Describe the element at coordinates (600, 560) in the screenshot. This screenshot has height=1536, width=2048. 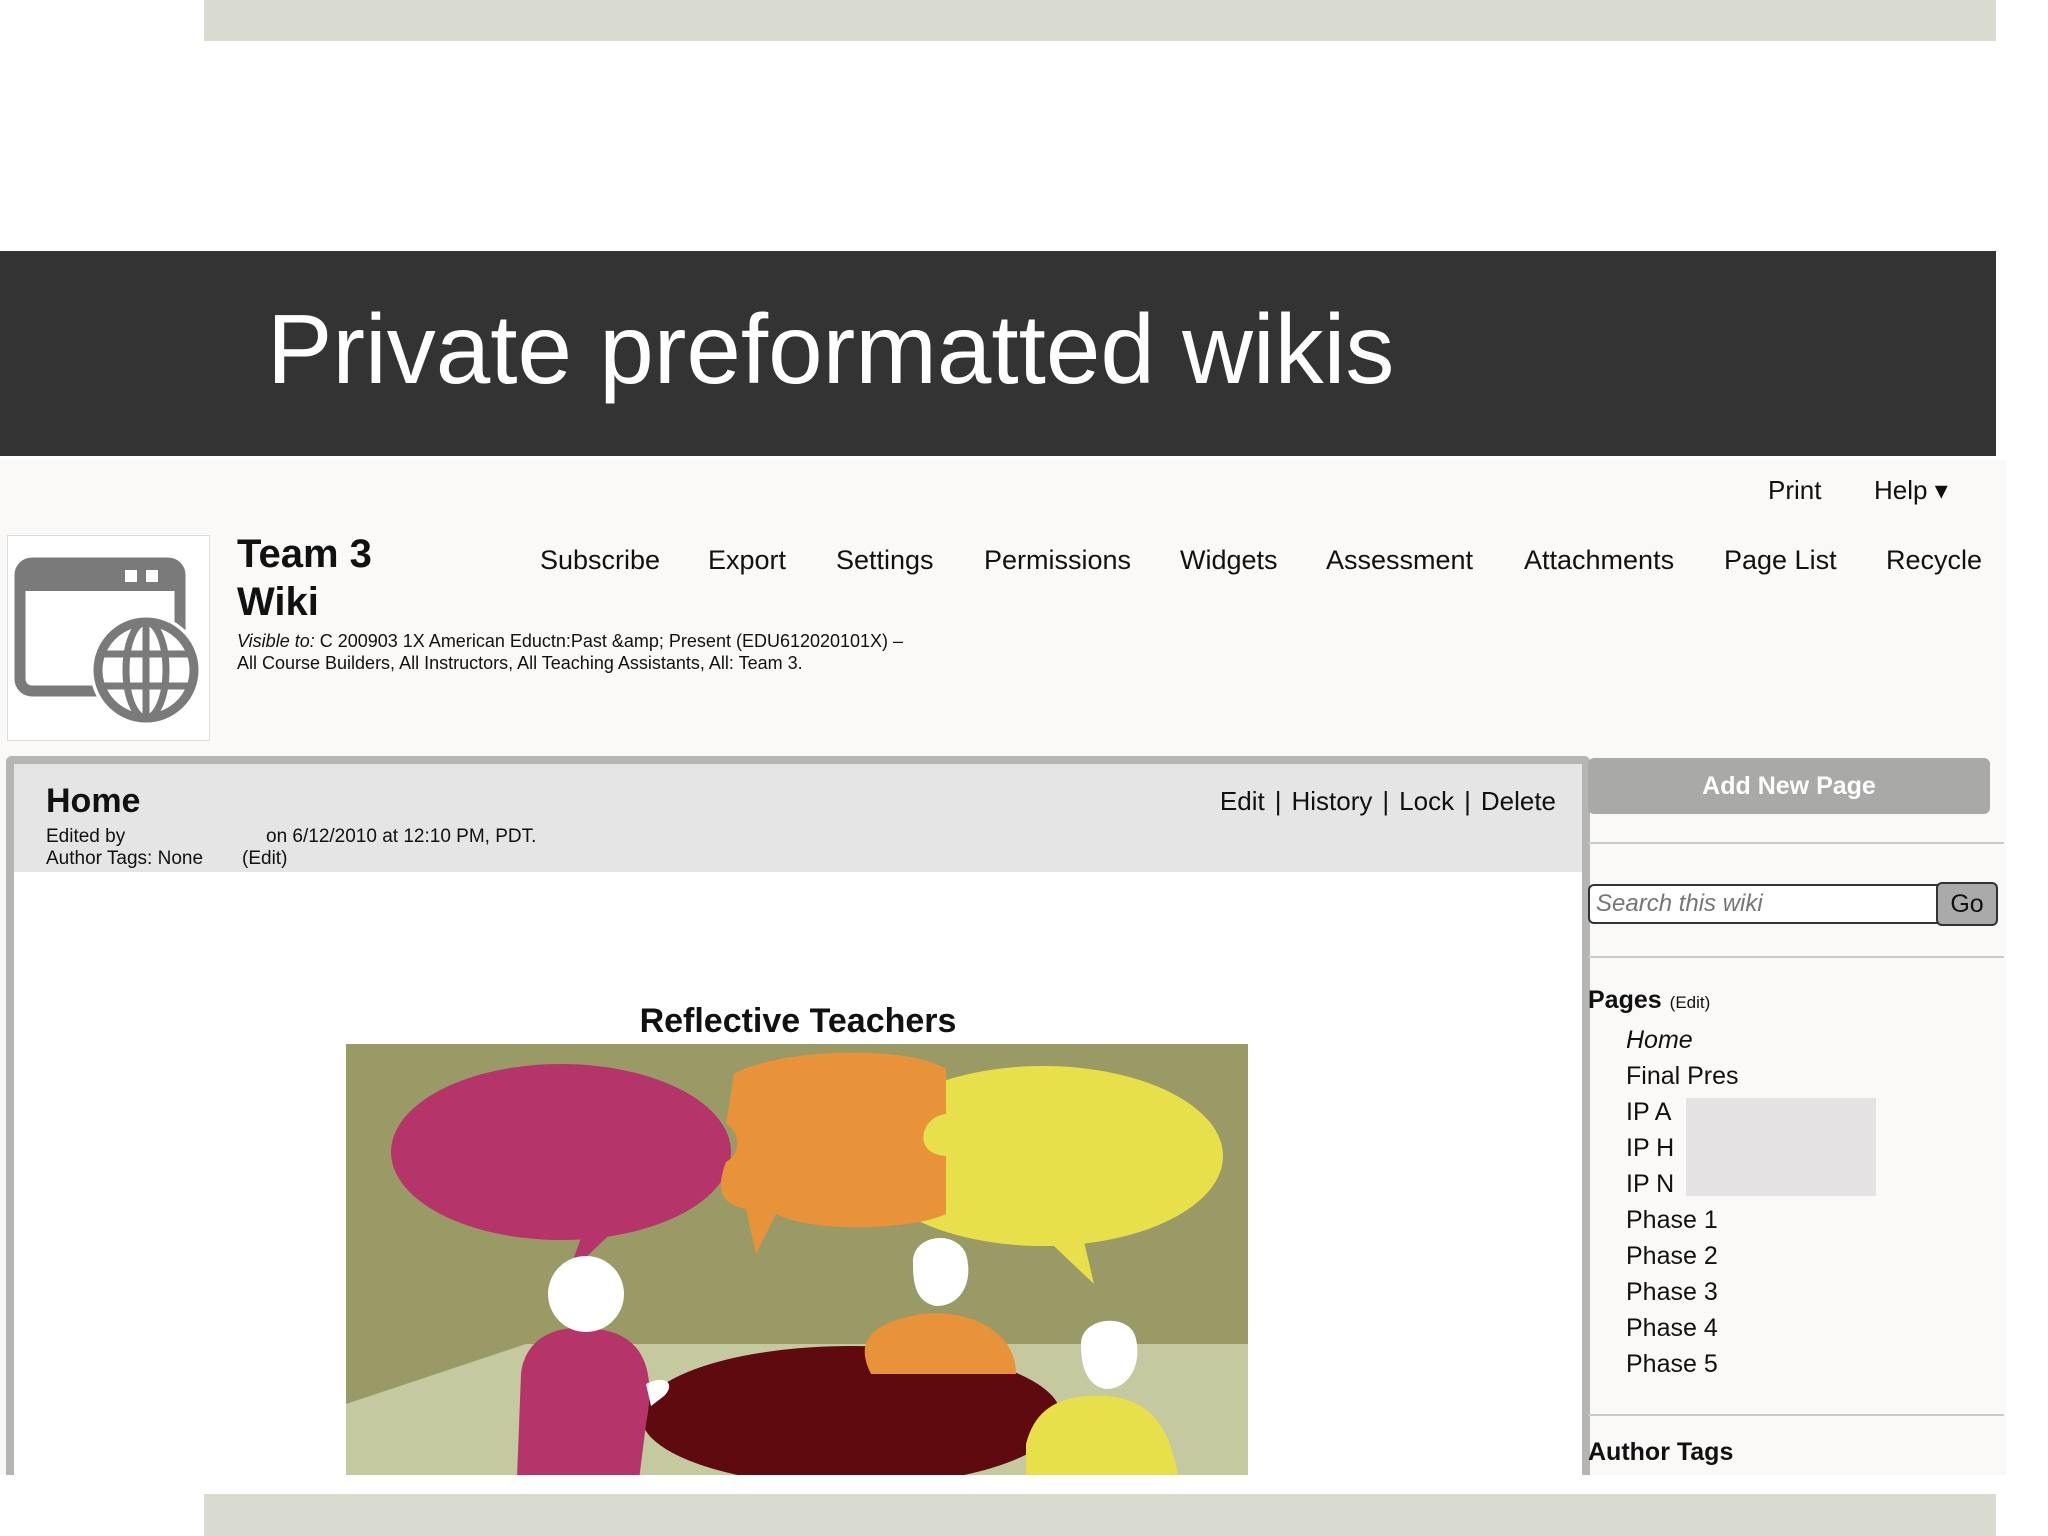
I see `nav-subscribe: Subscribe` at that location.